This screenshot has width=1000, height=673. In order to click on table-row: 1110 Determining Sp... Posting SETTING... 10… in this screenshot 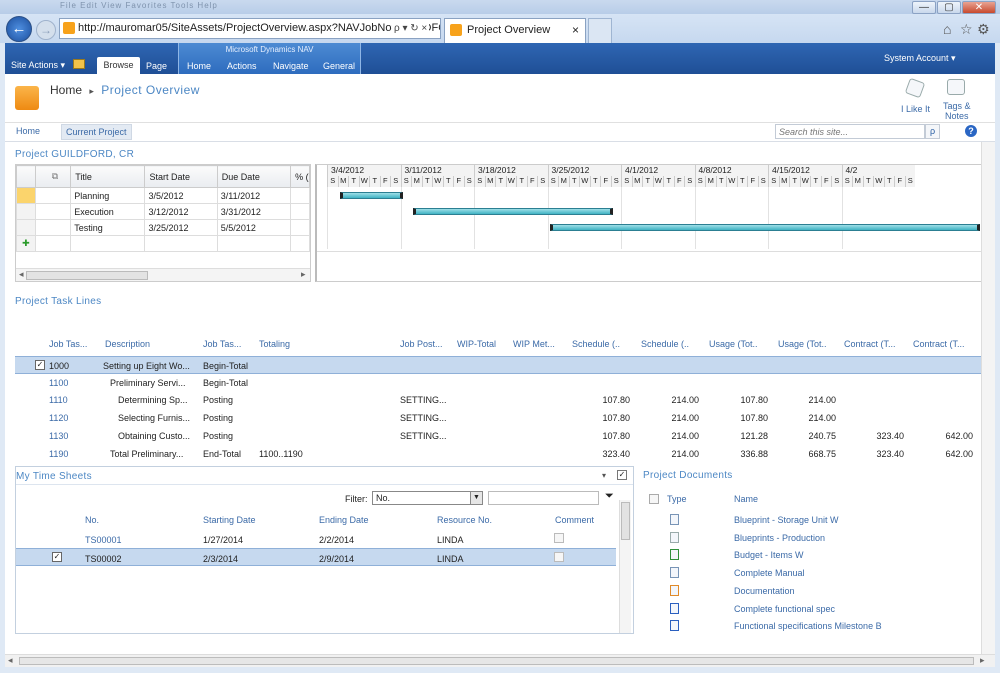, I will do `click(505, 400)`.